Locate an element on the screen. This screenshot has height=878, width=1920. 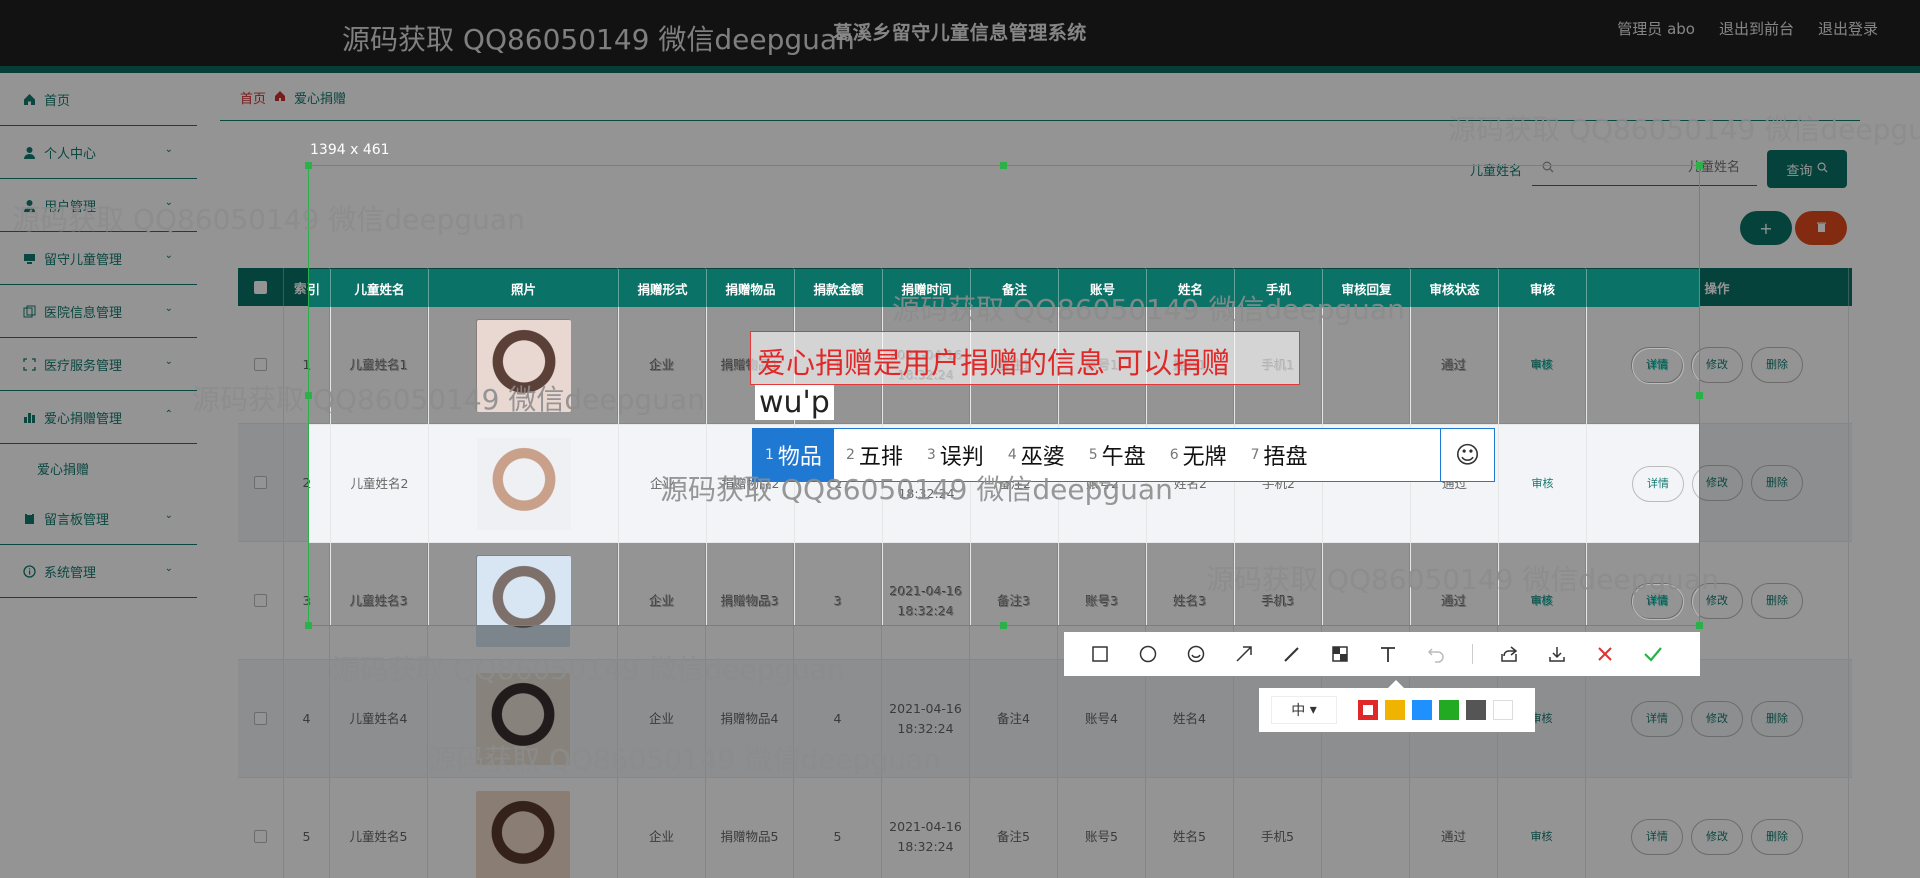
column-header: 审核 is located at coordinates (1543, 288).